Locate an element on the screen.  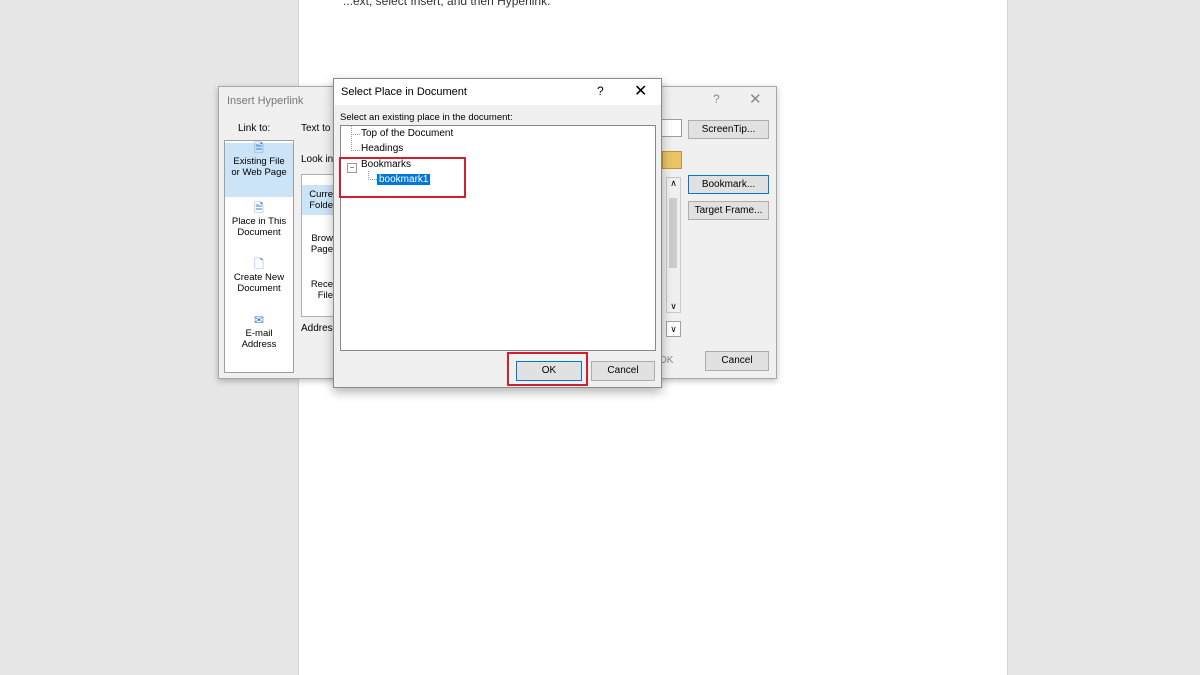
dialog-title: Select Place in Document is located at coordinates (404, 92).